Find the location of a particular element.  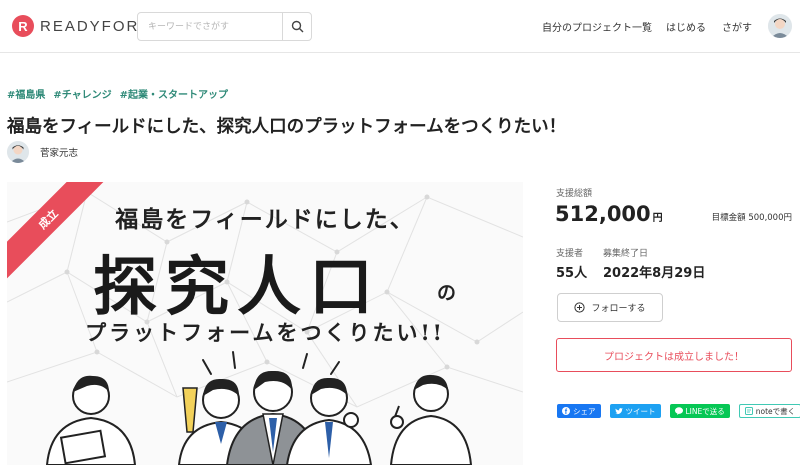

tag-challenge: #チャレンジ is located at coordinates (82, 93).